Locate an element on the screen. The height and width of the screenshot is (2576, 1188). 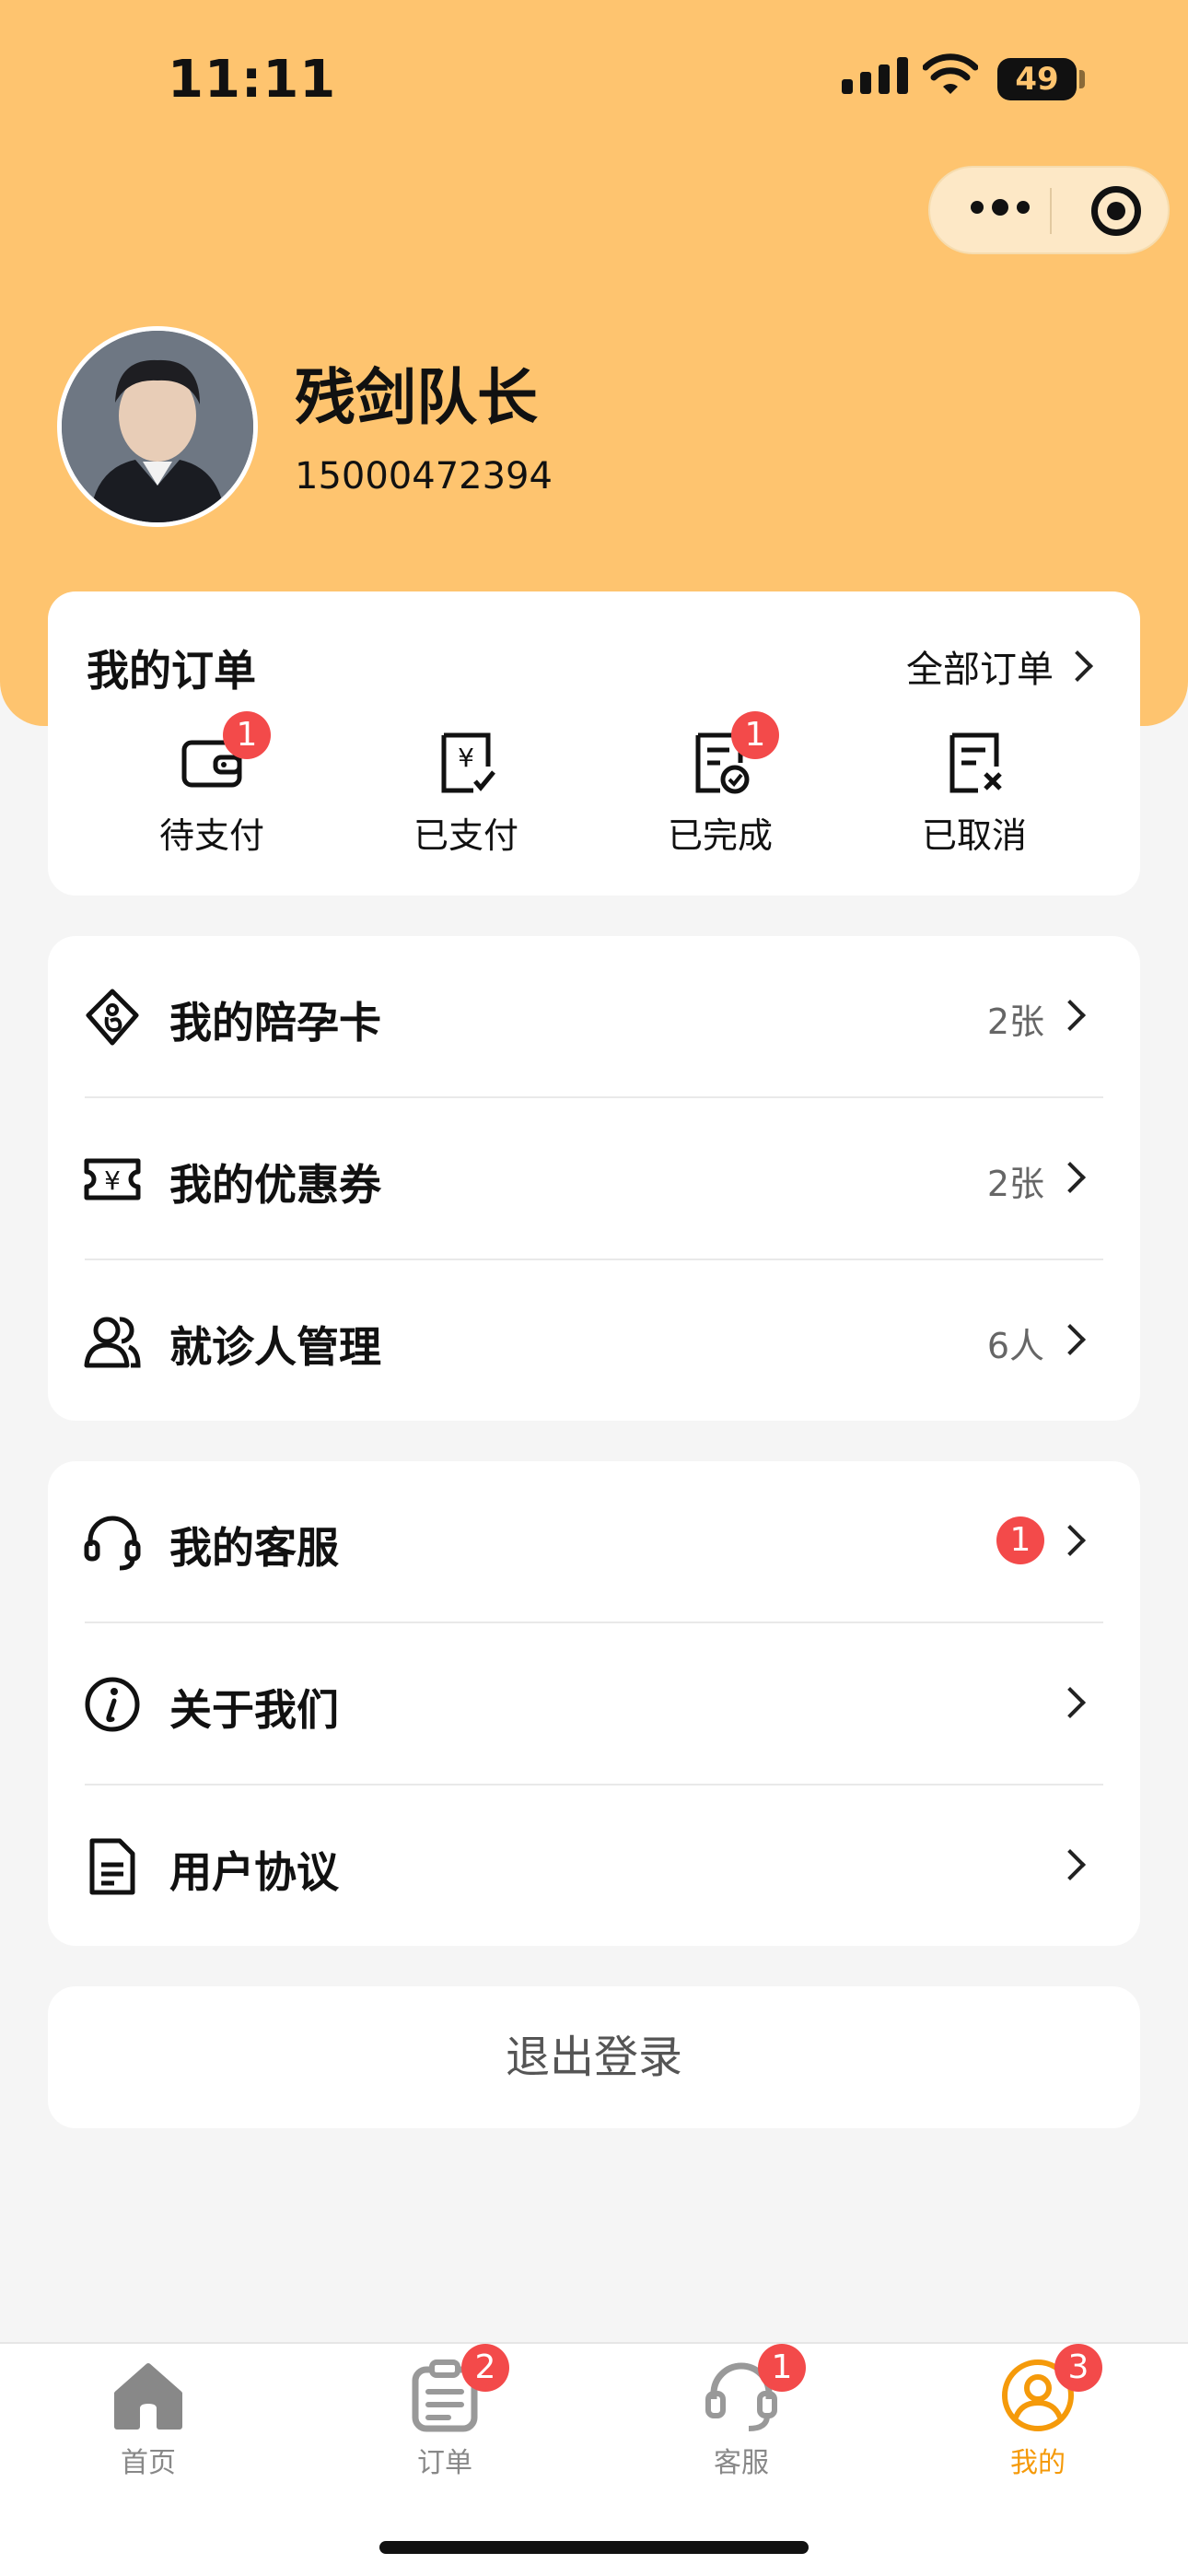
order-cancelled: 已取消 is located at coordinates (974, 794).